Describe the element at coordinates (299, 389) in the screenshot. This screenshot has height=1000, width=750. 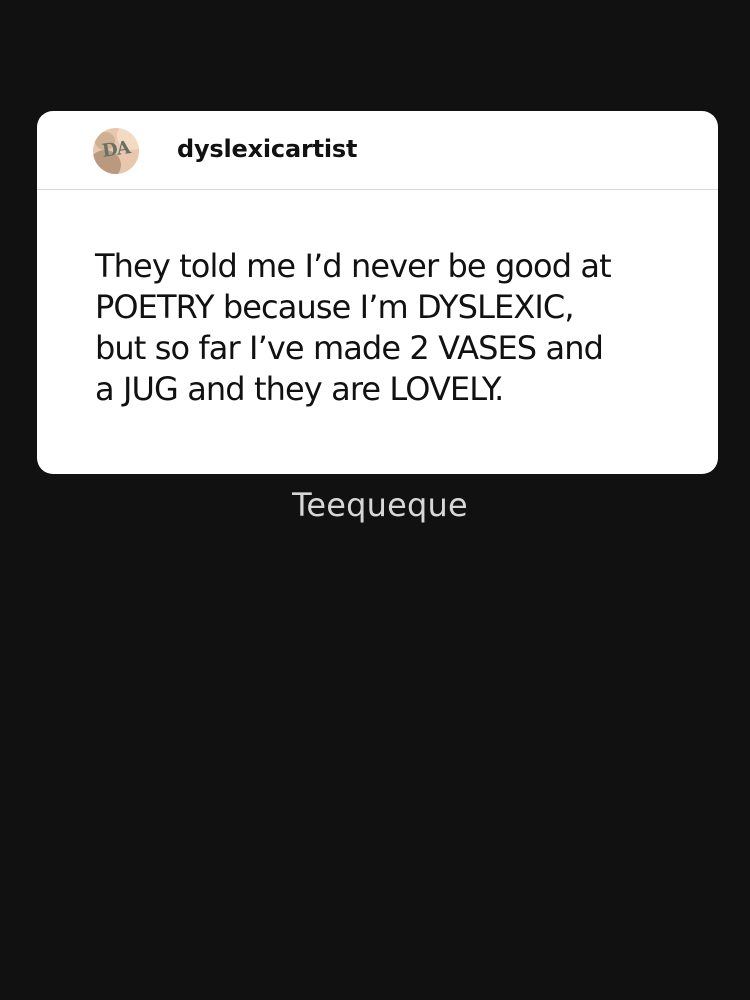
I see `post-message-line: a JUG and they are LOVELY.` at that location.